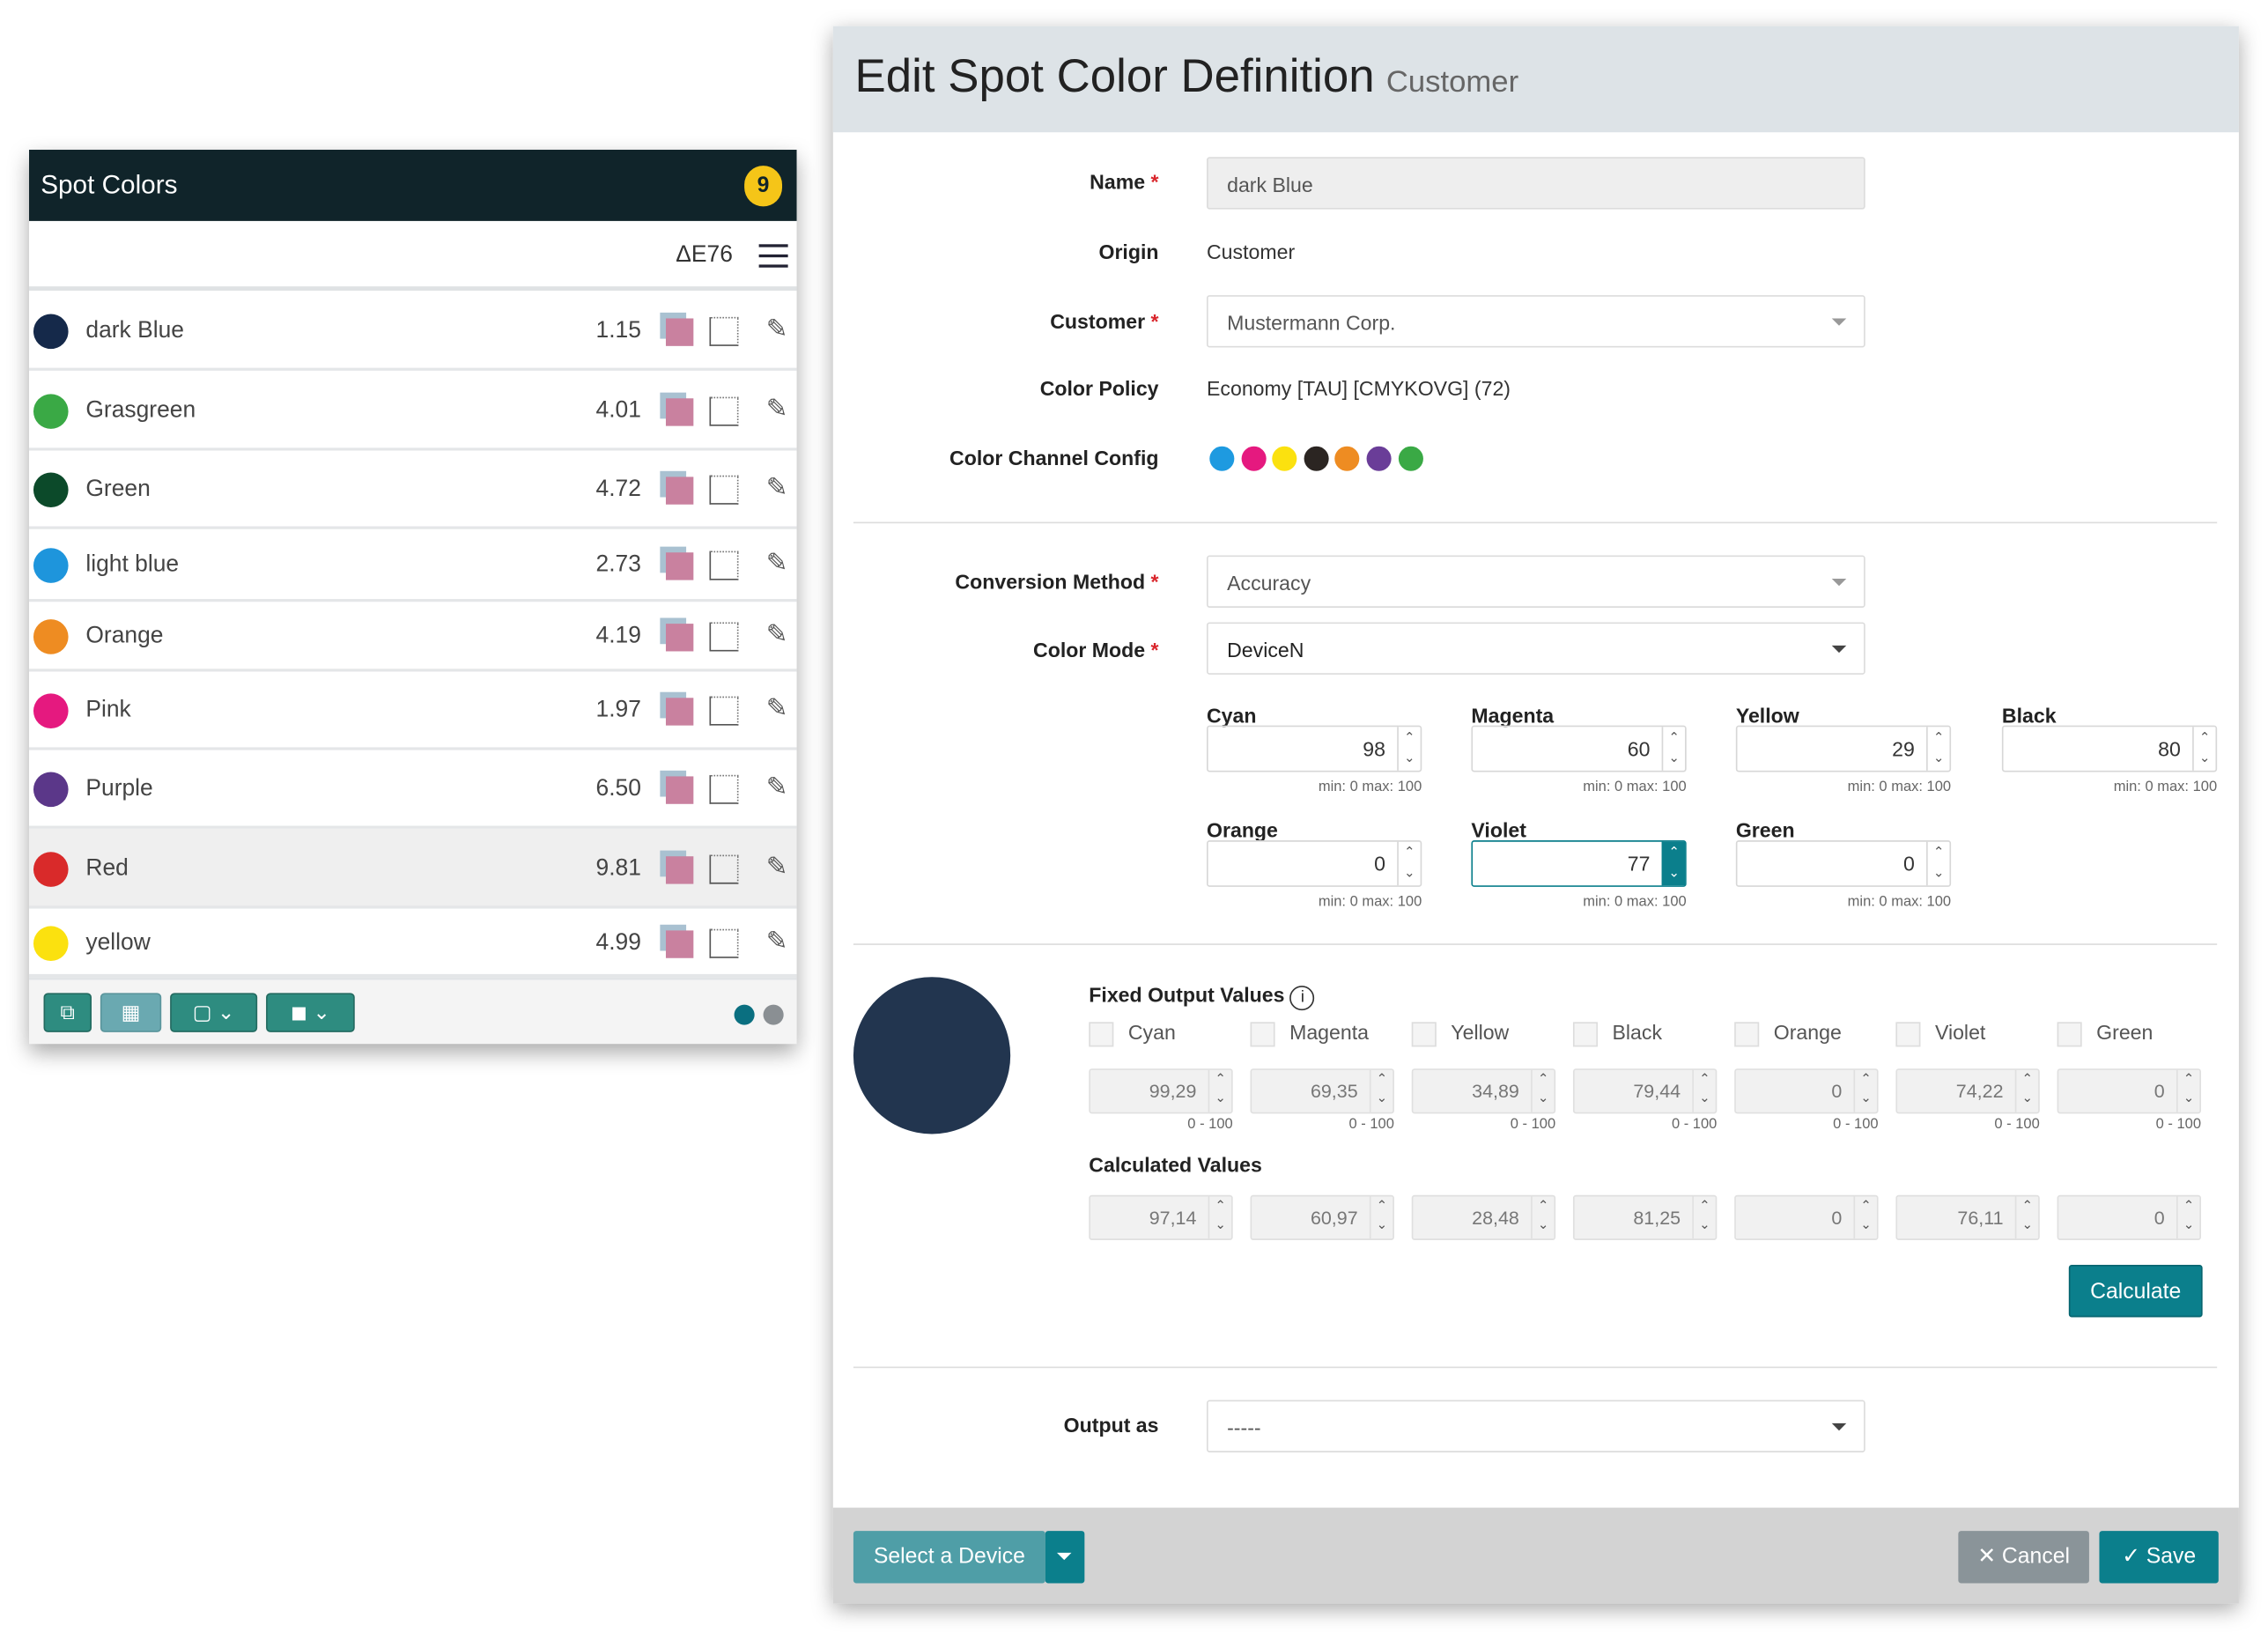  Describe the element at coordinates (413, 710) in the screenshot. I see `spot-color-row: Pink 1.97 ✎` at that location.